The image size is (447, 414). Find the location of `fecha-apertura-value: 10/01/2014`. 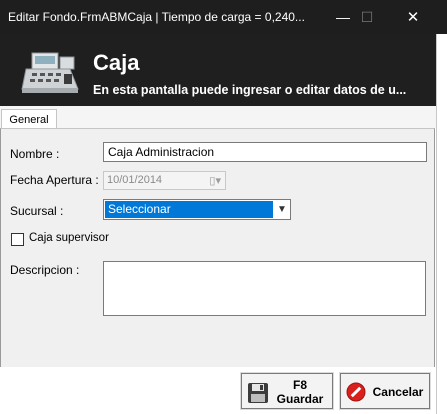

fecha-apertura-value: 10/01/2014 is located at coordinates (135, 180).